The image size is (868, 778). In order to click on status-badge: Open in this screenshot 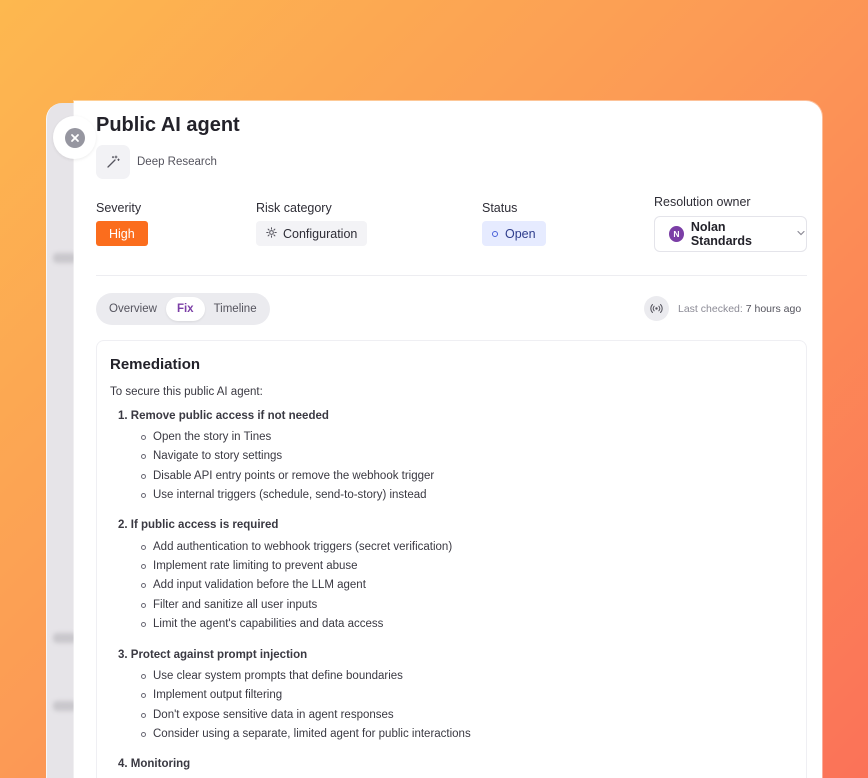, I will do `click(514, 233)`.